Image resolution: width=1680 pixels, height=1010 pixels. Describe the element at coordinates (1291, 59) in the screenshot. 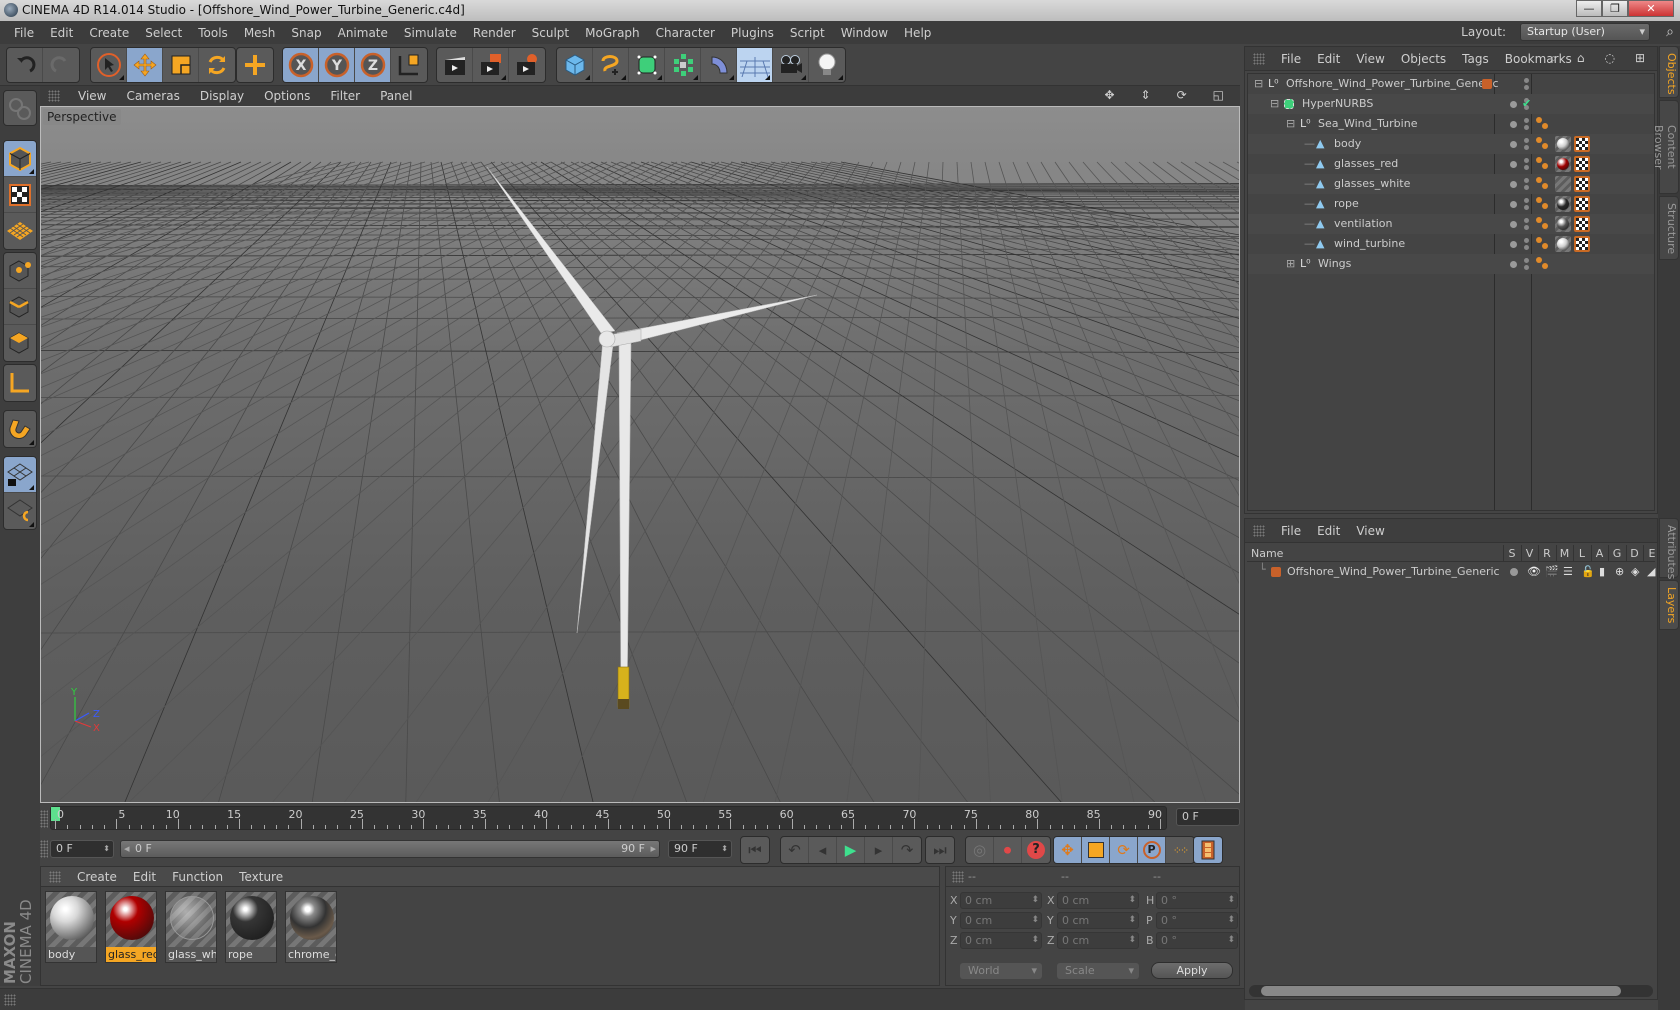

I see `objects-menu-file: File` at that location.